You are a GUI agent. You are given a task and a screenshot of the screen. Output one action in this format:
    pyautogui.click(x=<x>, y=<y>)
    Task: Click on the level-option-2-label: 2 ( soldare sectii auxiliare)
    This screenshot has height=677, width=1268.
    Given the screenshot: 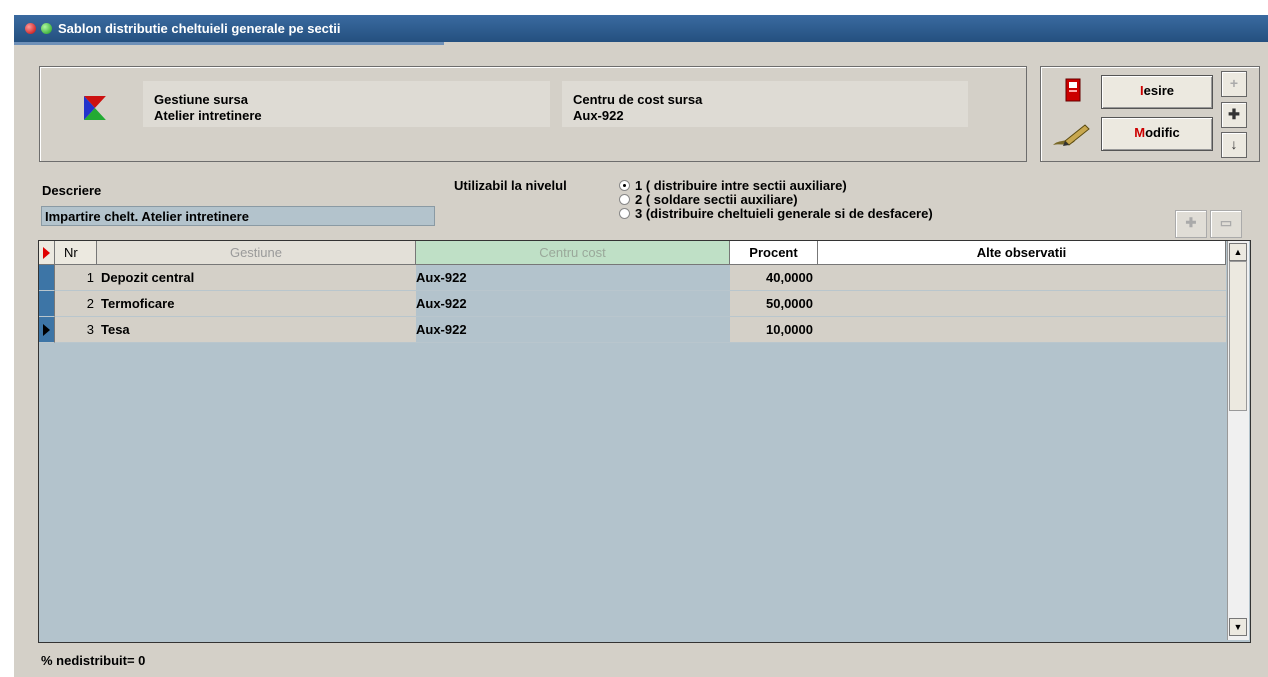 What is the action you would take?
    pyautogui.click(x=716, y=199)
    